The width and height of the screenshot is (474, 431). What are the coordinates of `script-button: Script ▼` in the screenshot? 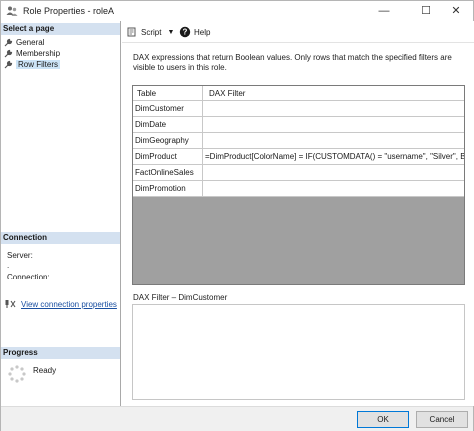 It's located at (150, 32).